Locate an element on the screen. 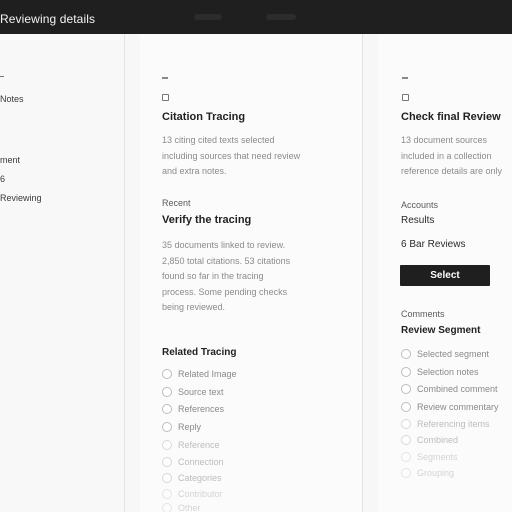 This screenshot has width=512, height=512. option-label: Categories is located at coordinates (200, 478).